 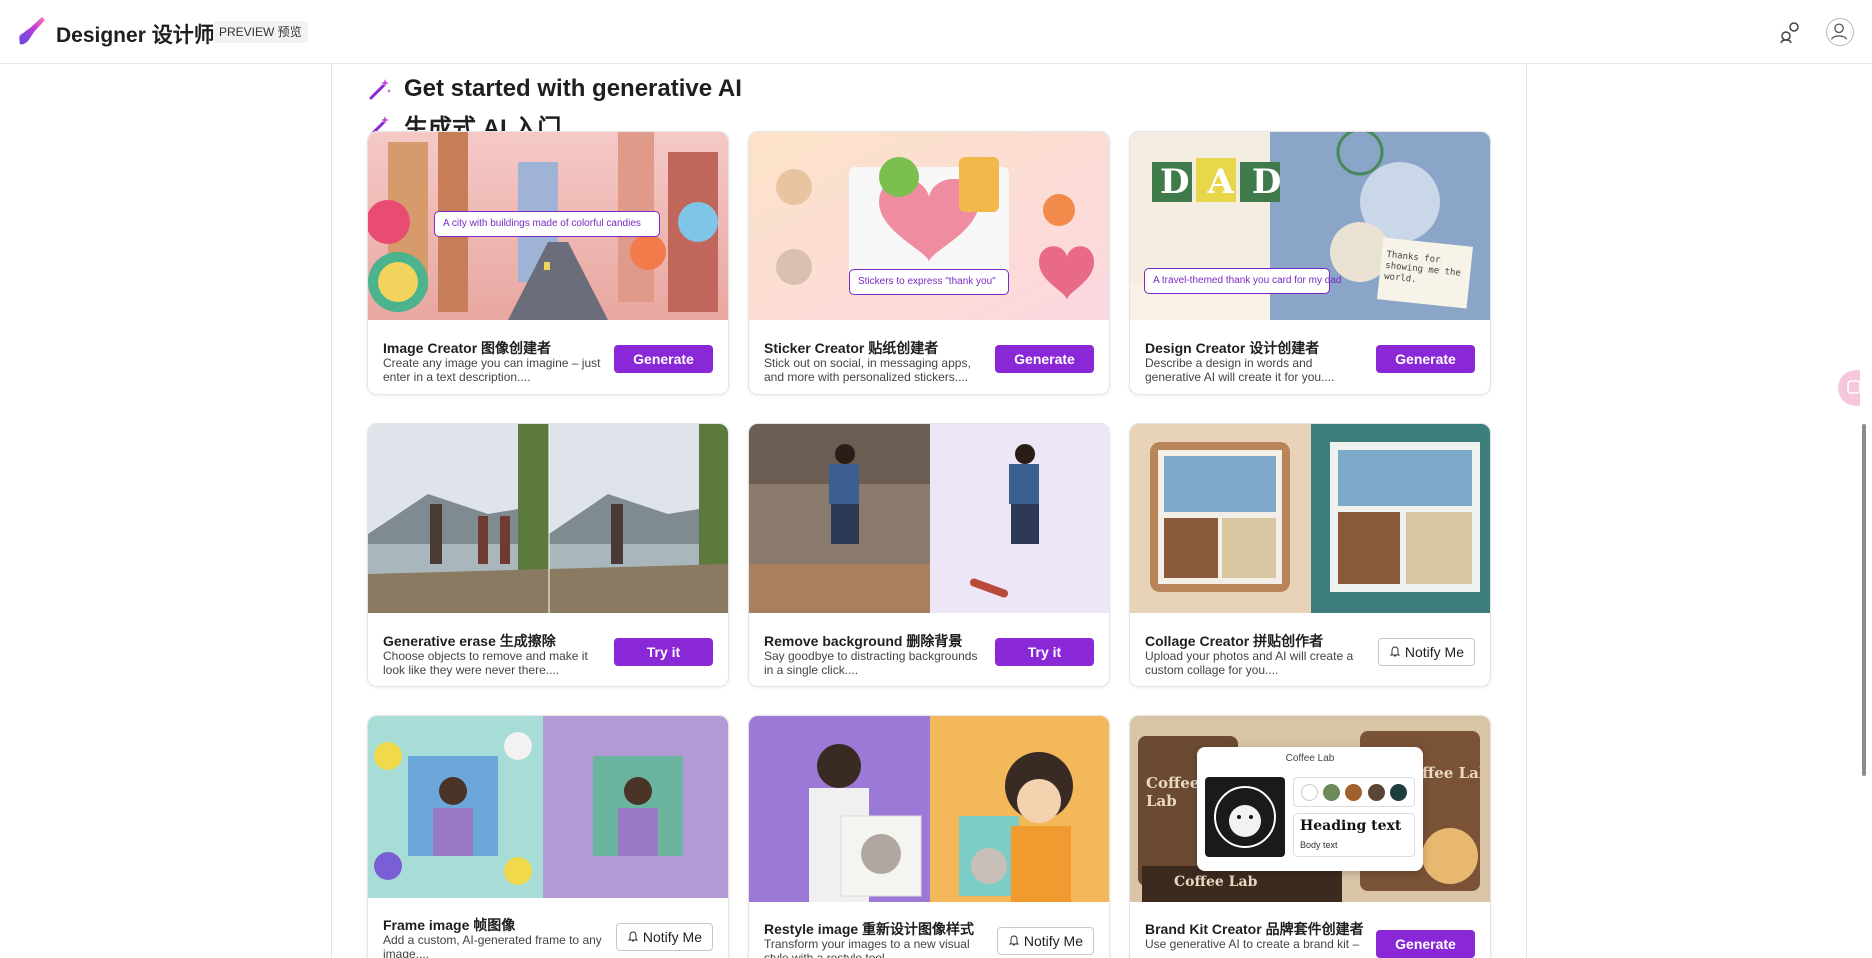 I want to click on profile-icon, so click(x=1840, y=32).